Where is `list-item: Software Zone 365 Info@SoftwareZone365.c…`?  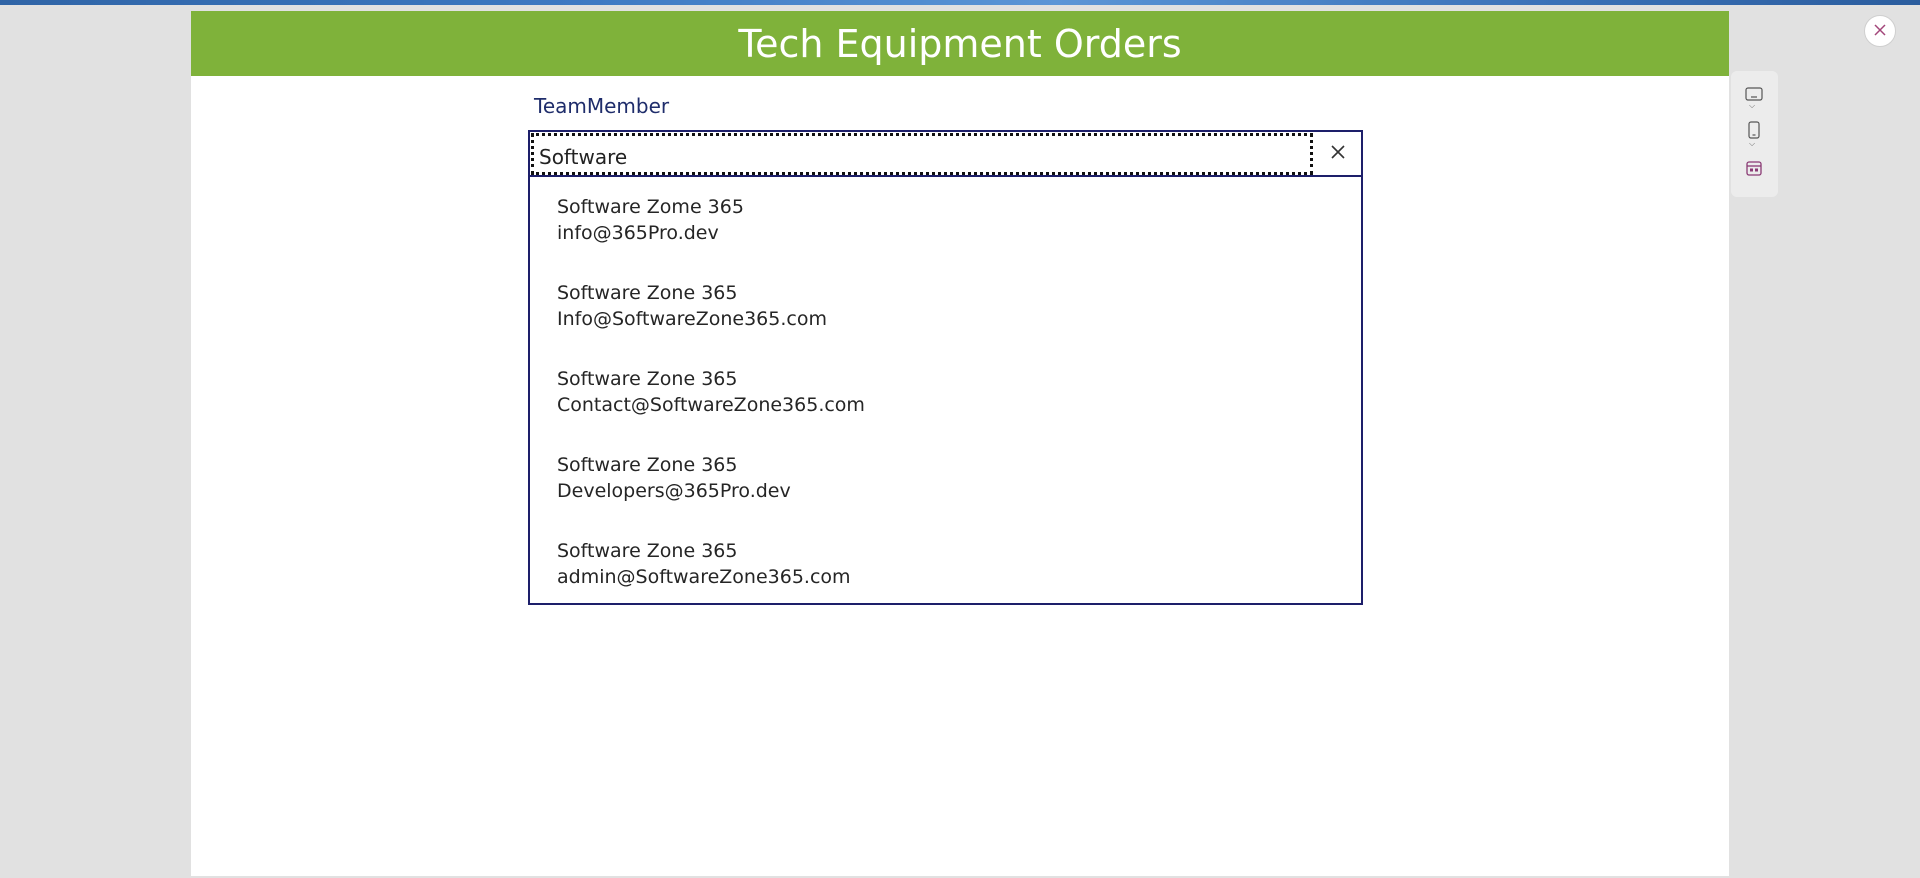
list-item: Software Zone 365 Info@SoftwareZone365.c… is located at coordinates (945, 306).